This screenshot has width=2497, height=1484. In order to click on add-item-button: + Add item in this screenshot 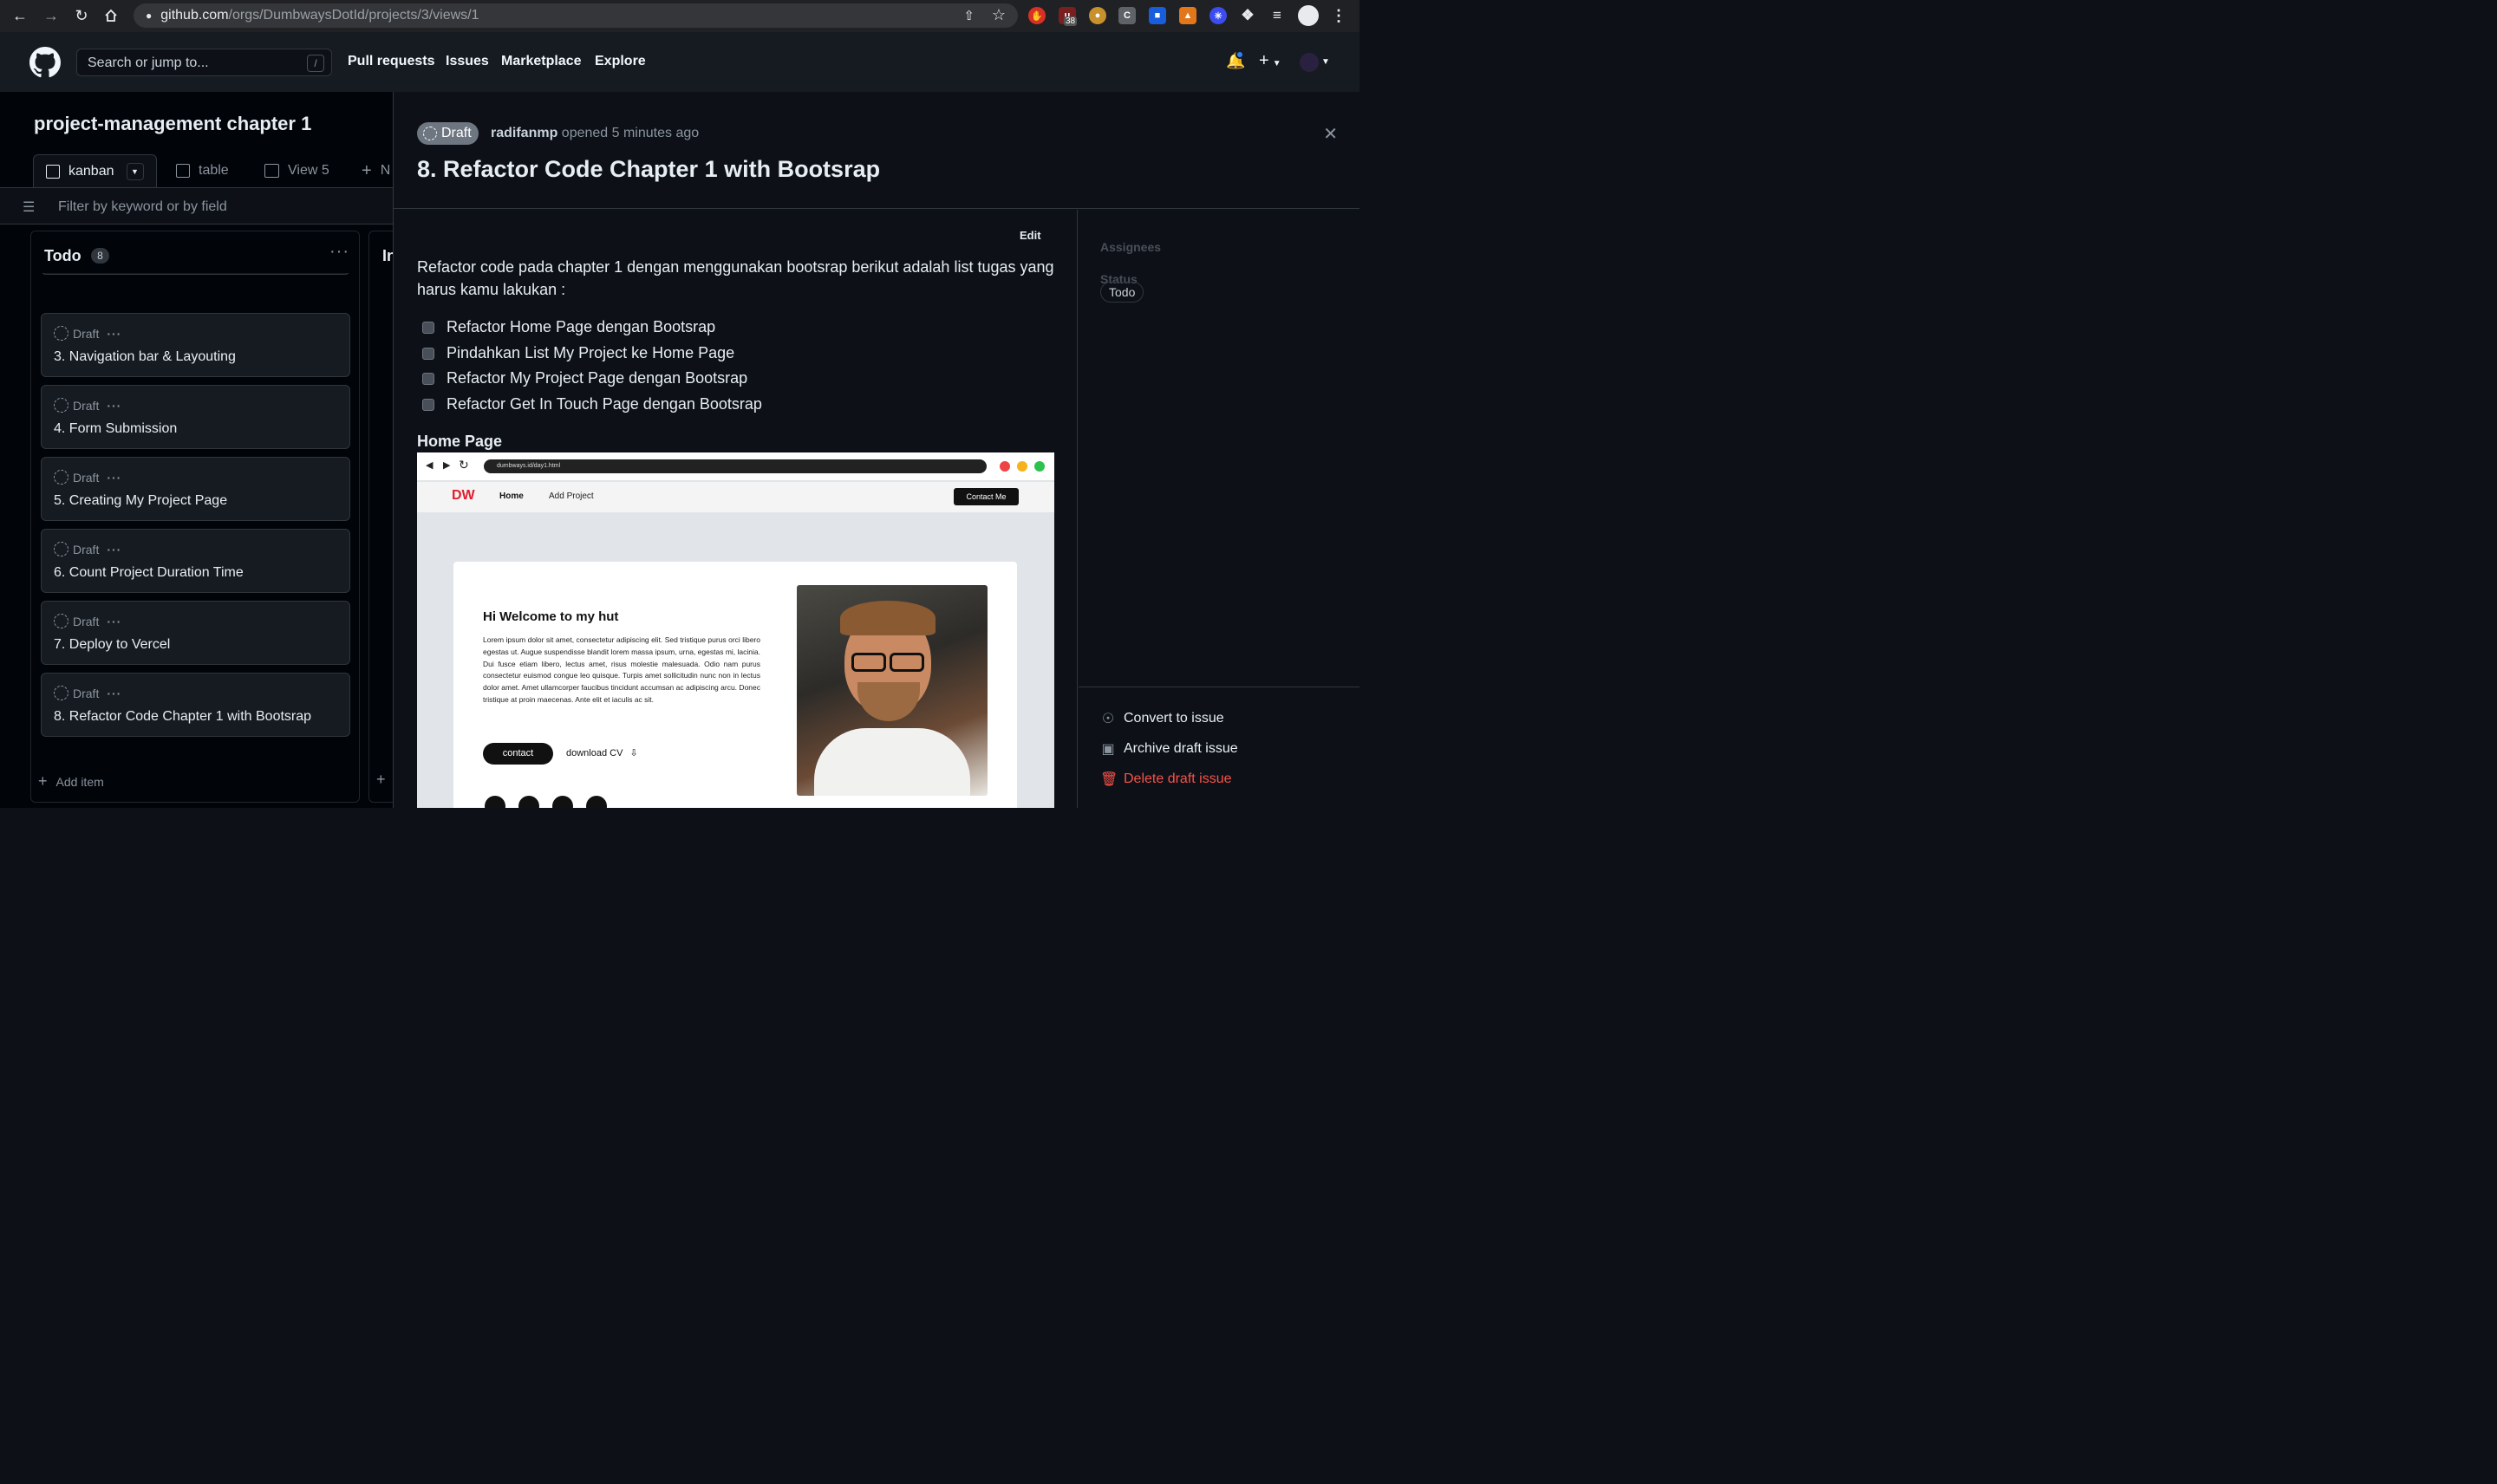, I will do `click(71, 781)`.